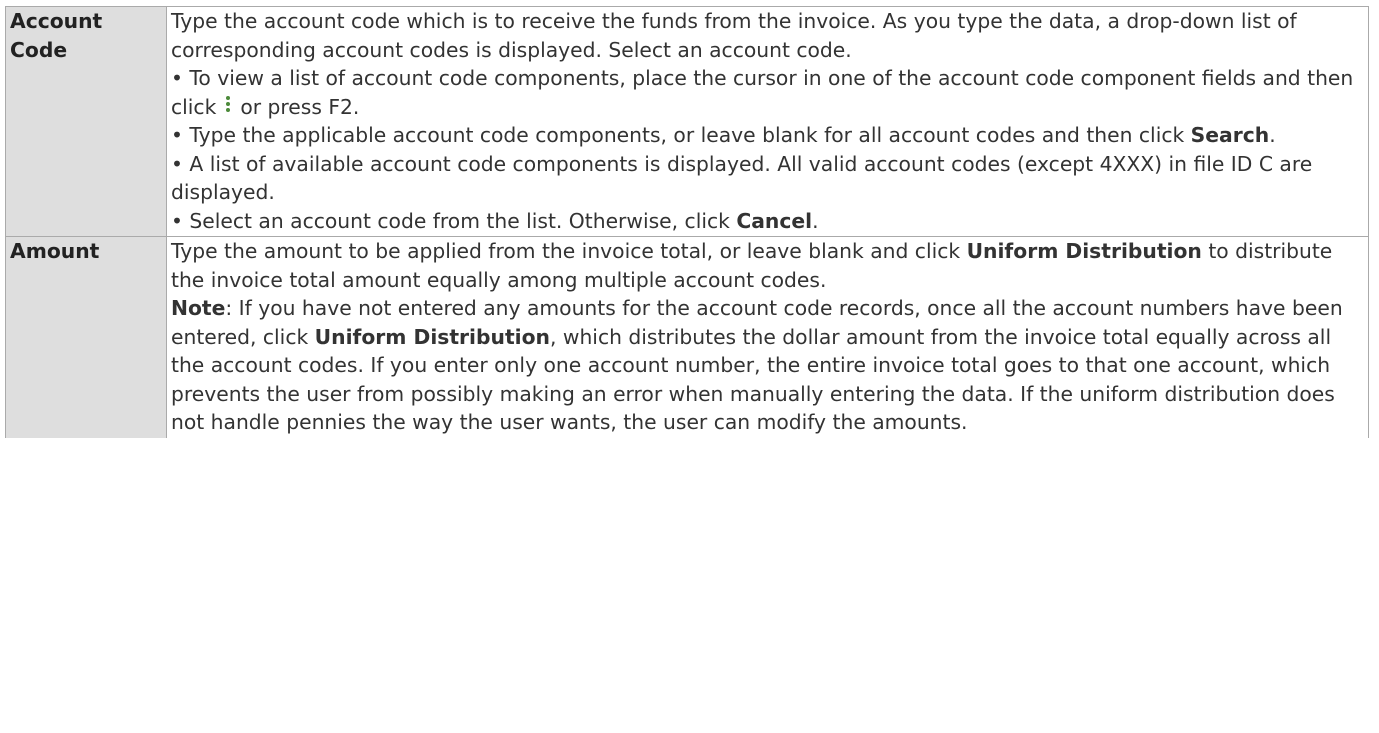 This screenshot has height=733, width=1379. Describe the element at coordinates (774, 220) in the screenshot. I see `cancel-button-reference: Cancel` at that location.